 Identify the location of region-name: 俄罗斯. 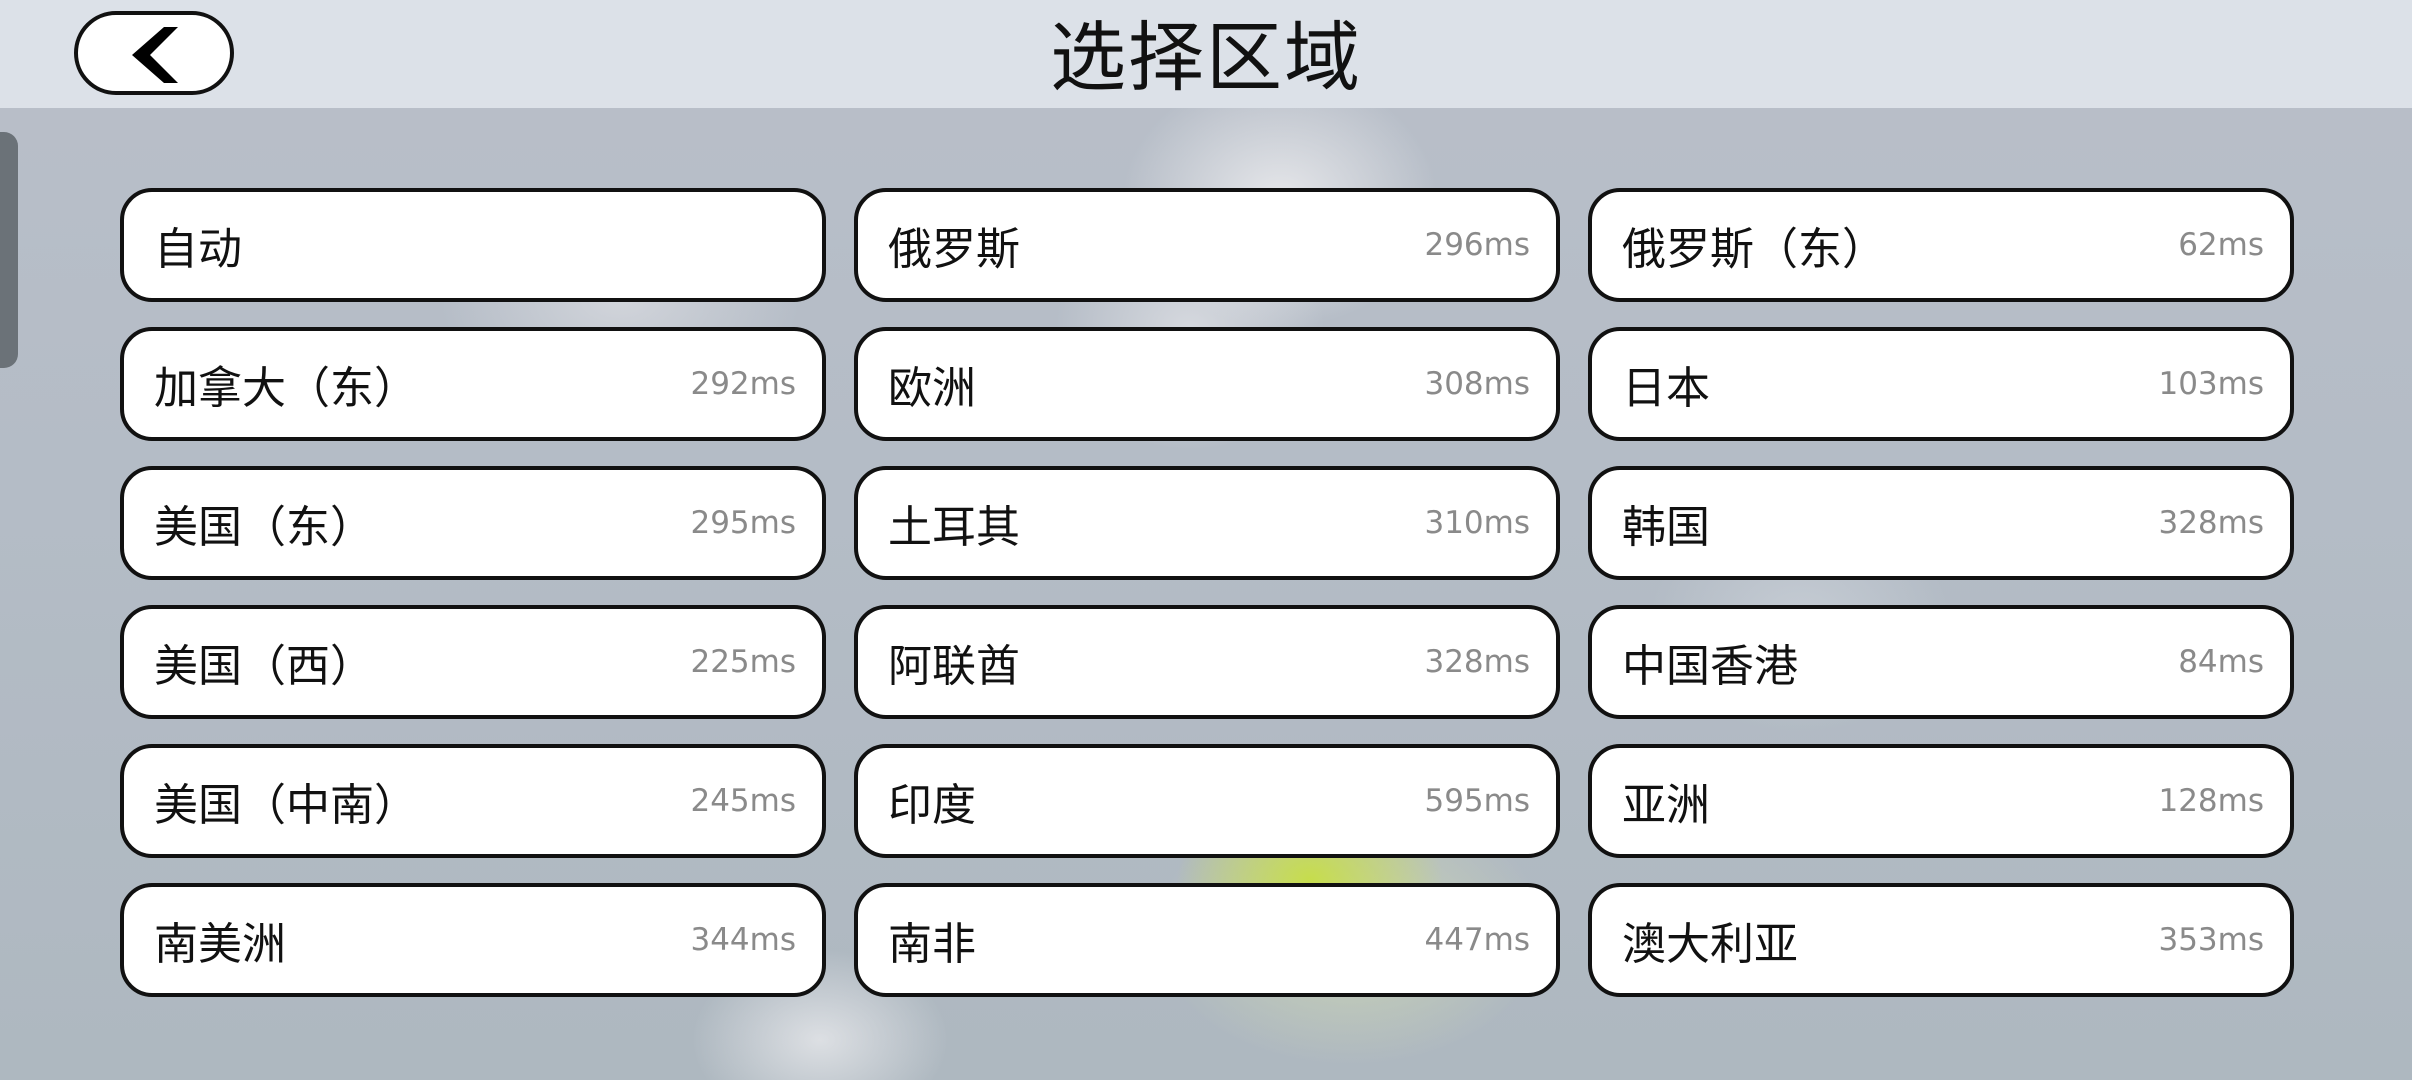
(954, 249).